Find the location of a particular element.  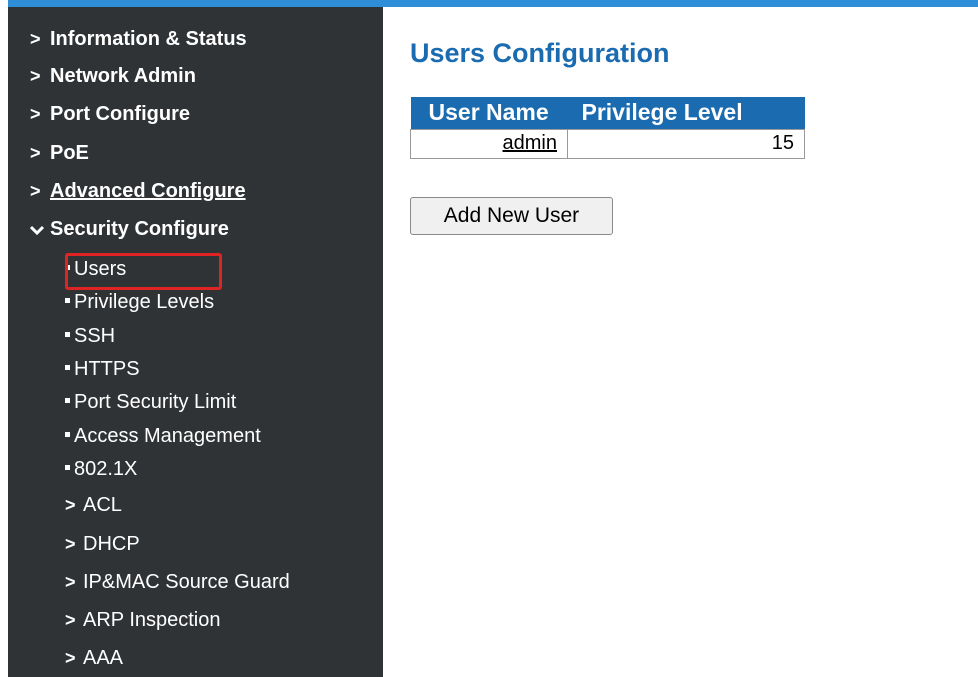

sidebar-folder-arp-inspection: > ARP Inspection is located at coordinates (143, 620).